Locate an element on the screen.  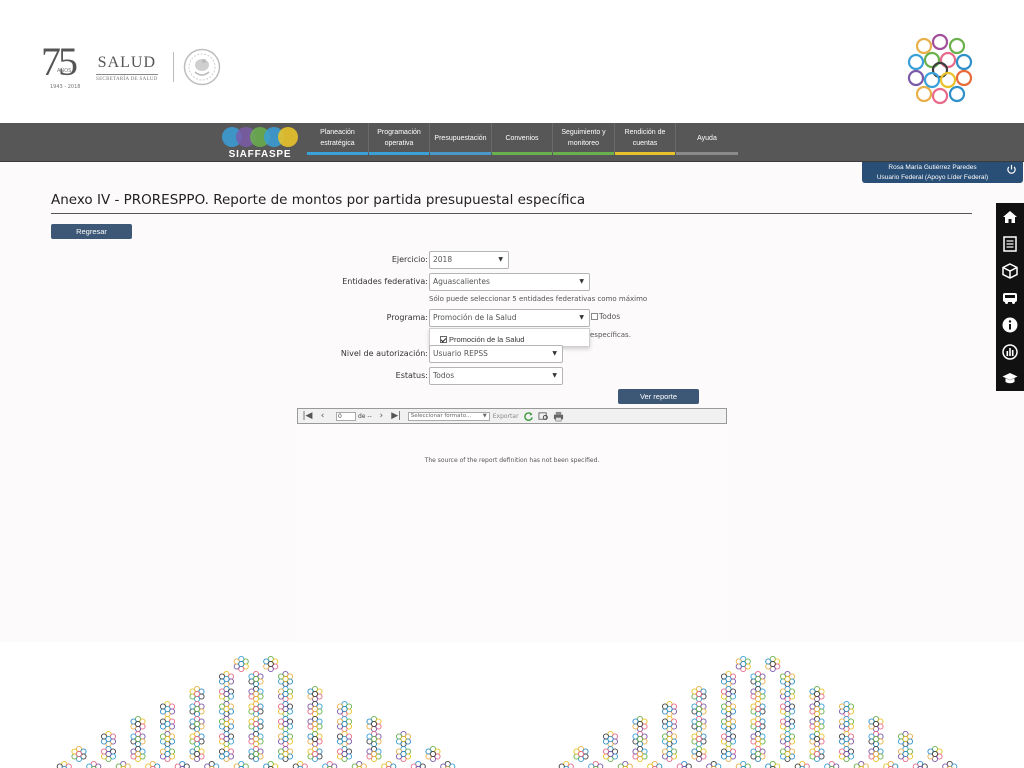
nav-convenios: Convenios is located at coordinates (522, 139).